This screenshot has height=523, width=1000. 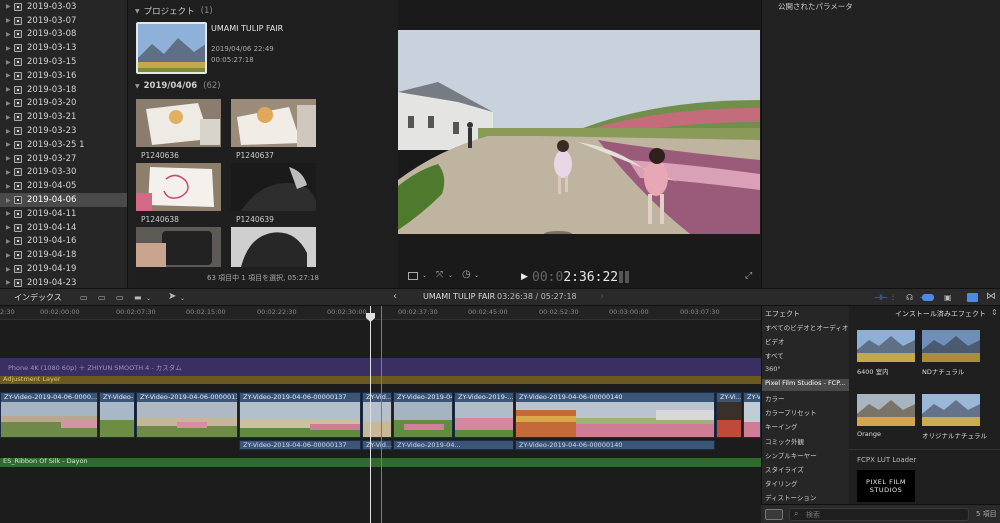 What do you see at coordinates (63, 117) in the screenshot?
I see `sidebar-event-item: ▶ 2019-03-21` at bounding box center [63, 117].